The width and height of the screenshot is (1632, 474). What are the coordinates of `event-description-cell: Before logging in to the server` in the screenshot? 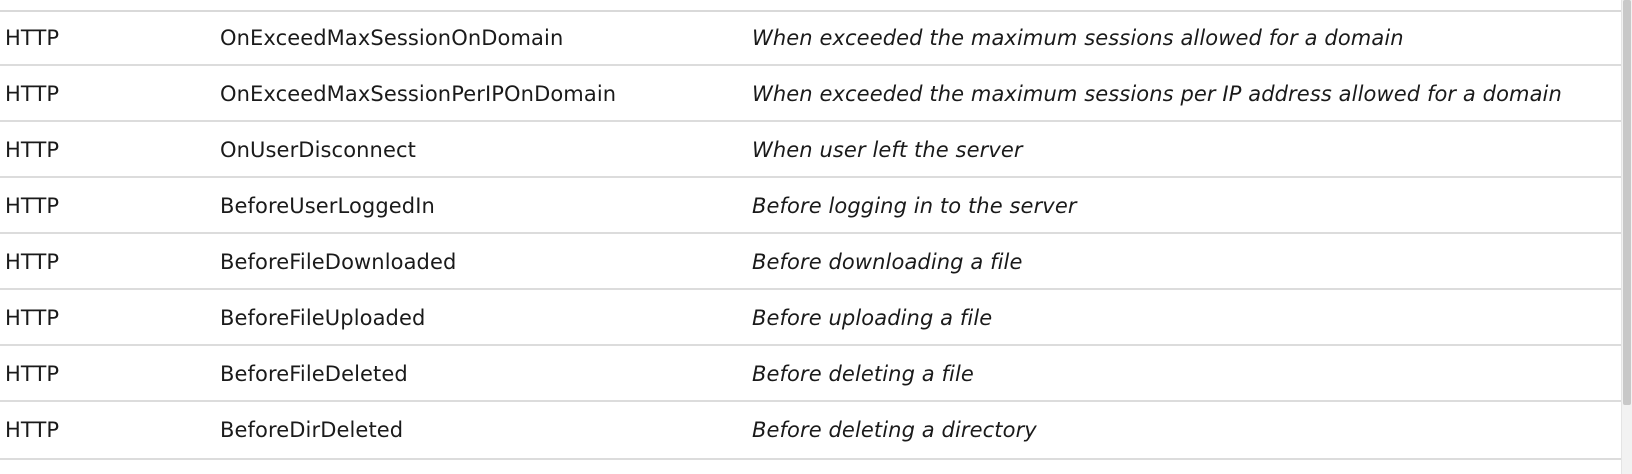 It's located at (914, 206).